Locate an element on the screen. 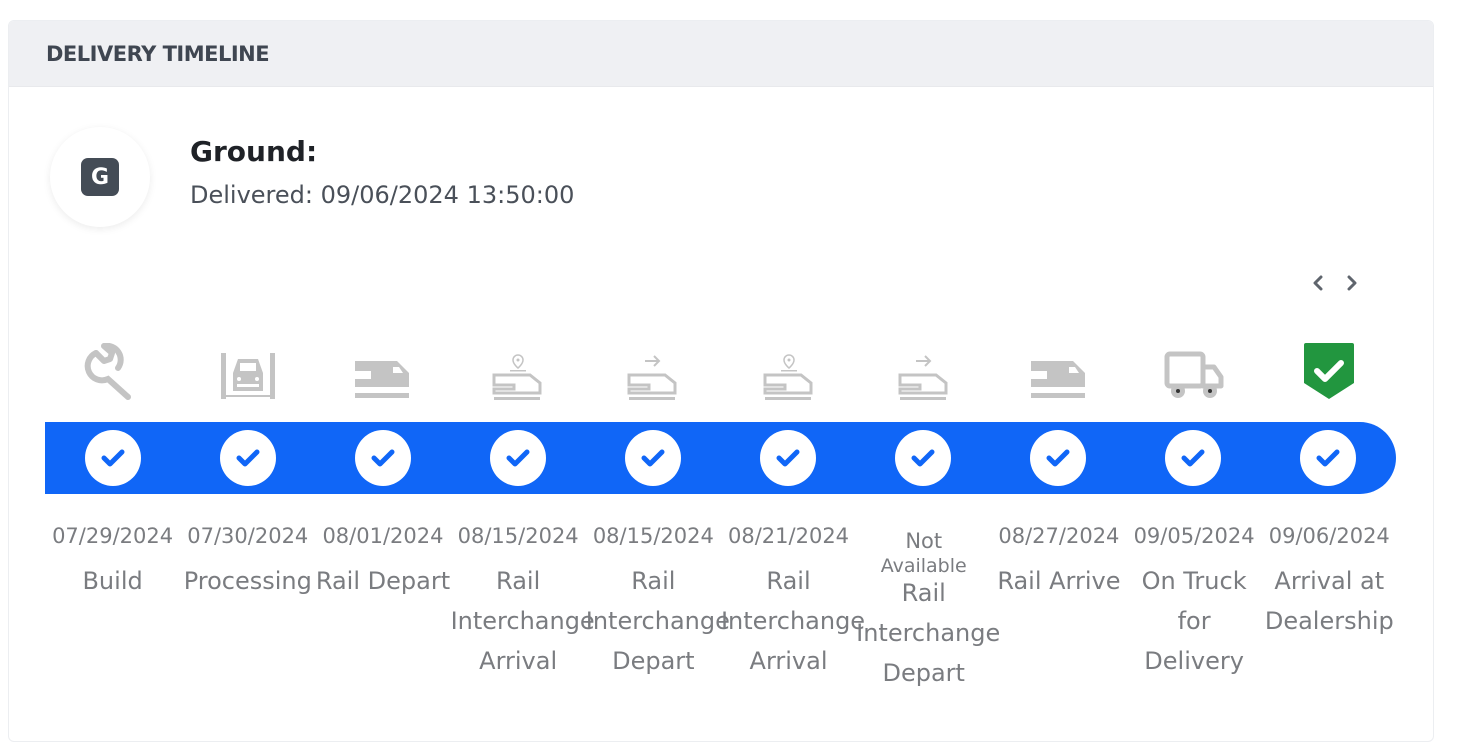 Image resolution: width=1459 pixels, height=742 pixels. step-icons-row is located at coordinates (721, 370).